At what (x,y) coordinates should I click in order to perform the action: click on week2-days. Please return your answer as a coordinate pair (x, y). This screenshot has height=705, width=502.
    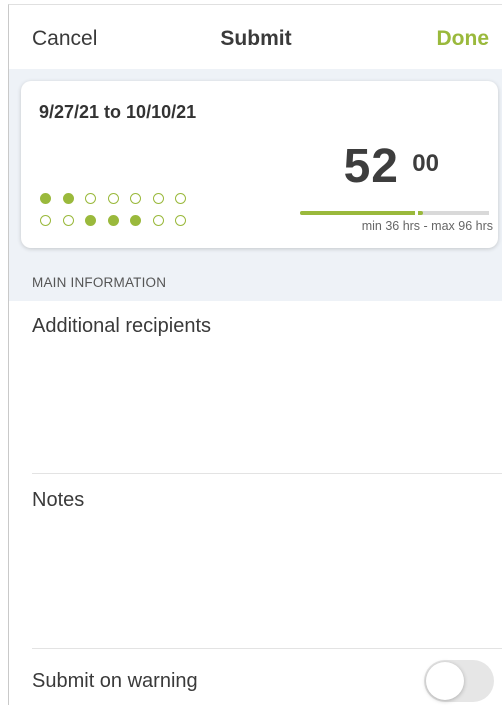
    Looking at the image, I should click on (113, 221).